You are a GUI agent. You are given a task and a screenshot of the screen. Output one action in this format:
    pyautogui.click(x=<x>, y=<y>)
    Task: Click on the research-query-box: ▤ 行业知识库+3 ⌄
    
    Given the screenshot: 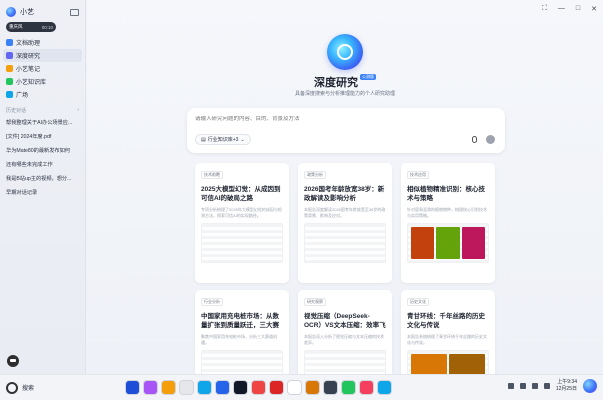 What is the action you would take?
    pyautogui.click(x=346, y=130)
    